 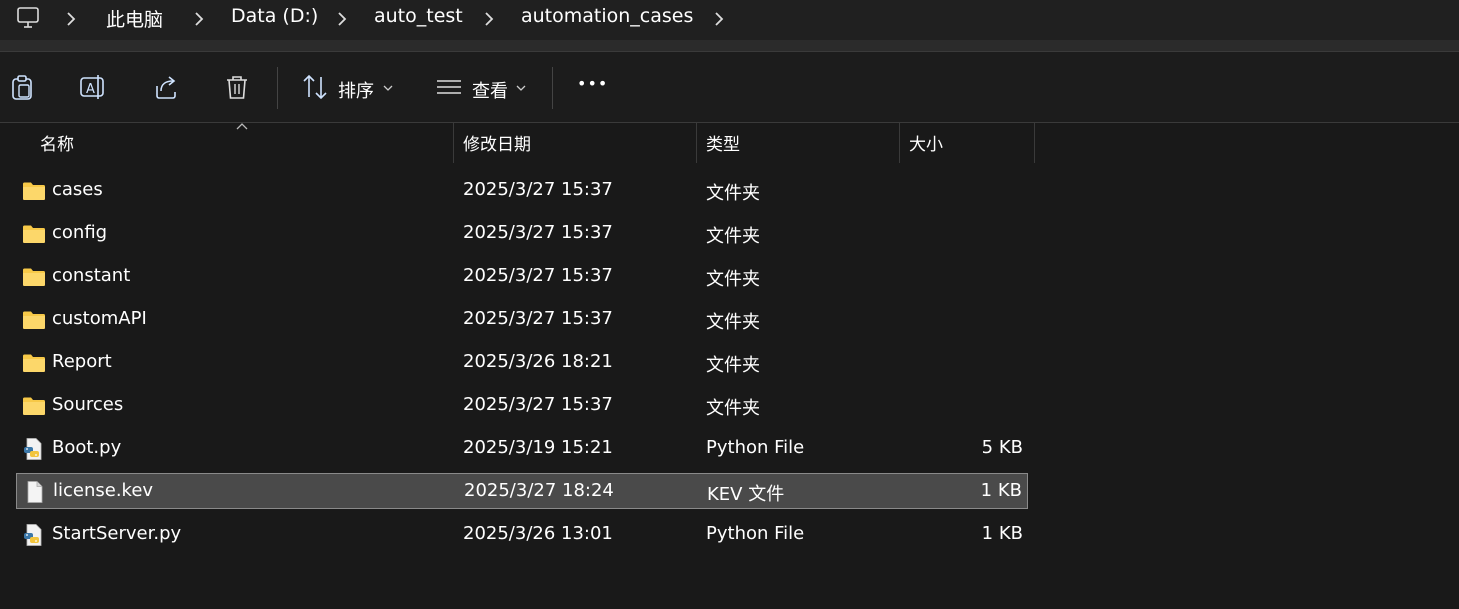 I want to click on file-date: 2025/3/19 15:21, so click(x=538, y=447).